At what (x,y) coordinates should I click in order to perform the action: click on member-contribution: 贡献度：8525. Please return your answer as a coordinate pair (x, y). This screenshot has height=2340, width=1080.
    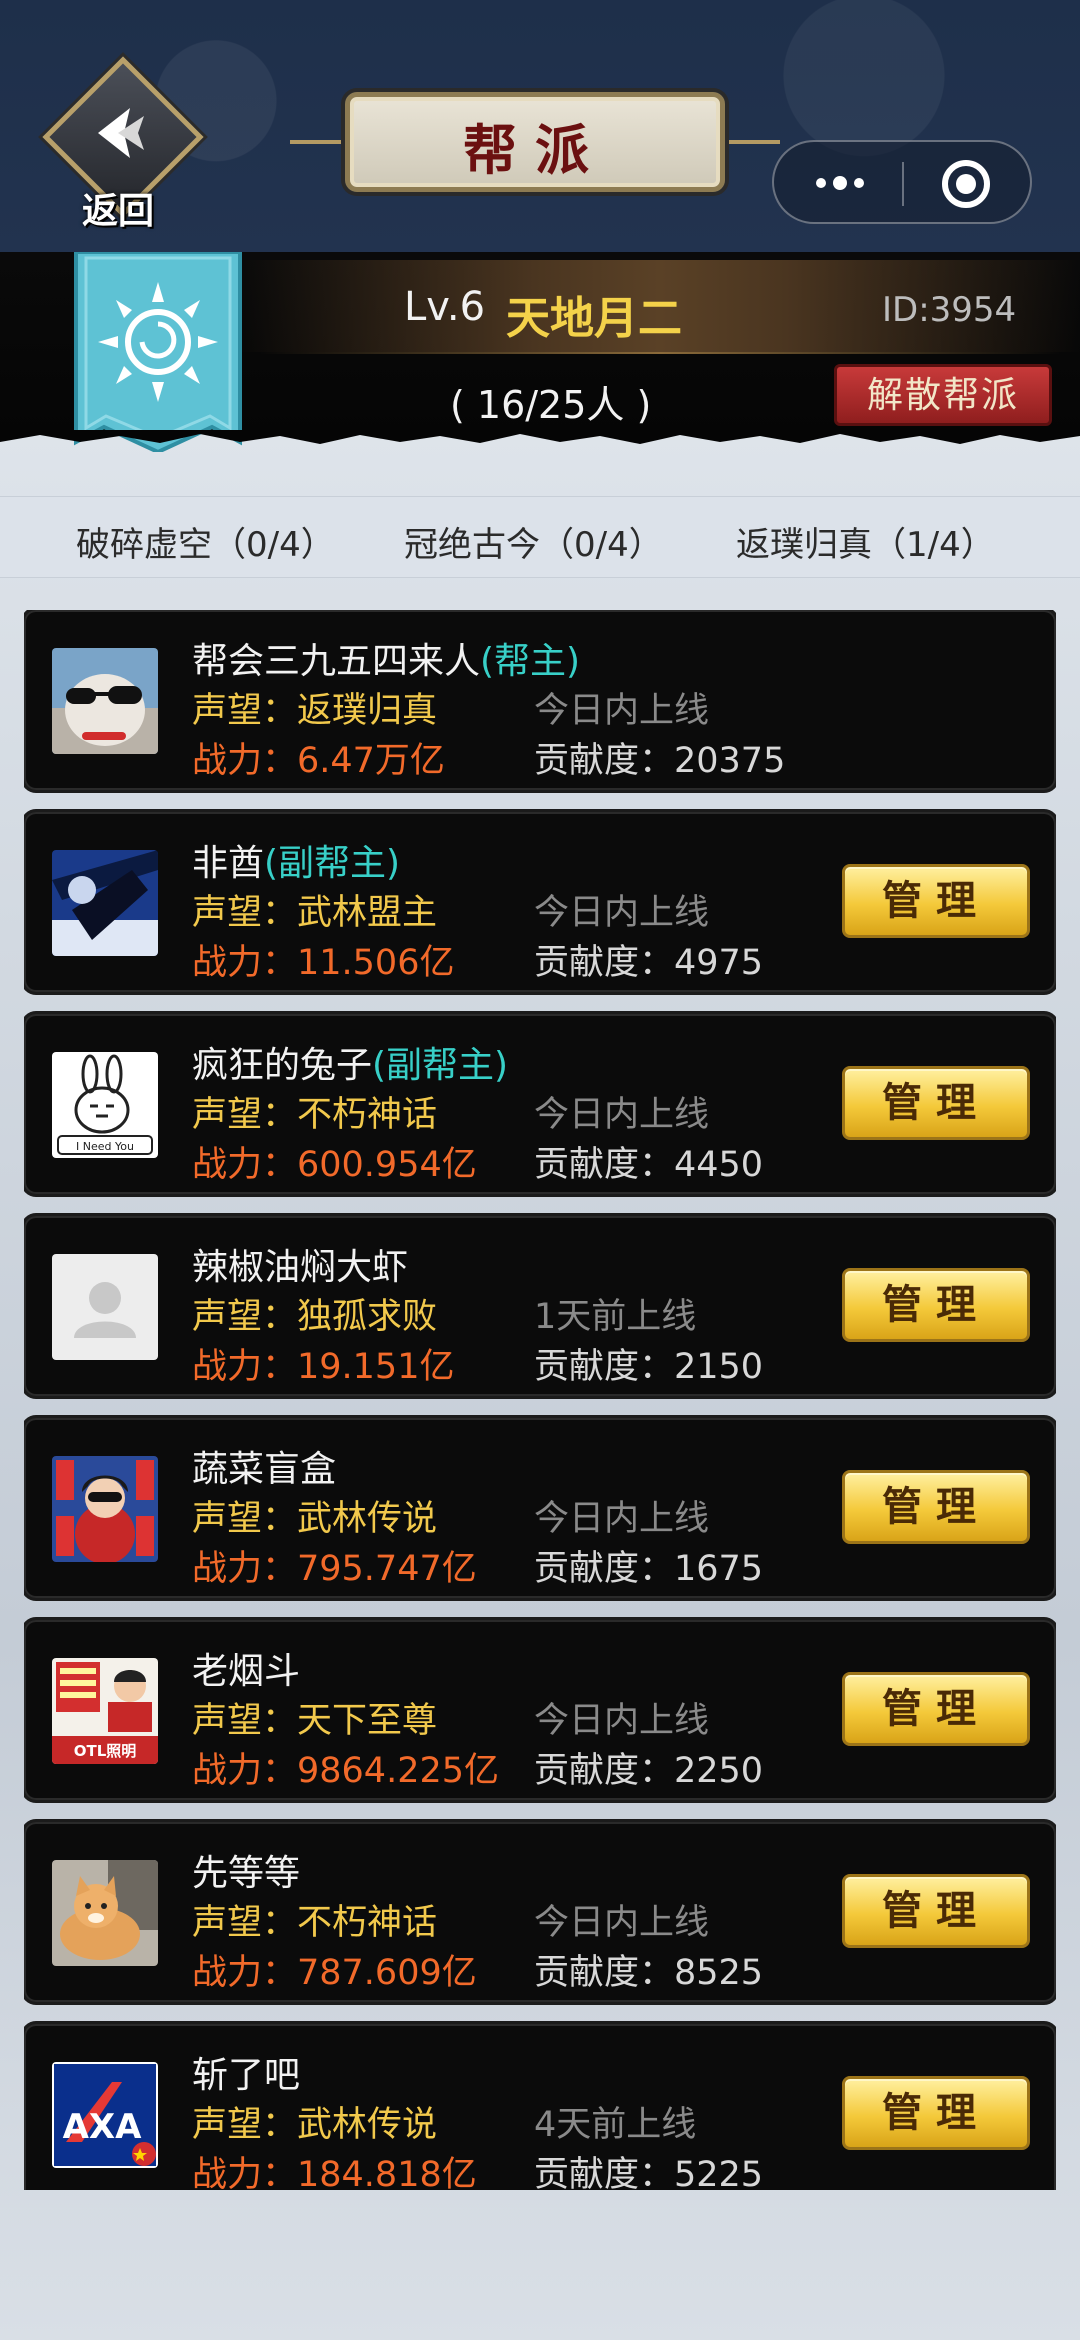
    Looking at the image, I should click on (649, 1973).